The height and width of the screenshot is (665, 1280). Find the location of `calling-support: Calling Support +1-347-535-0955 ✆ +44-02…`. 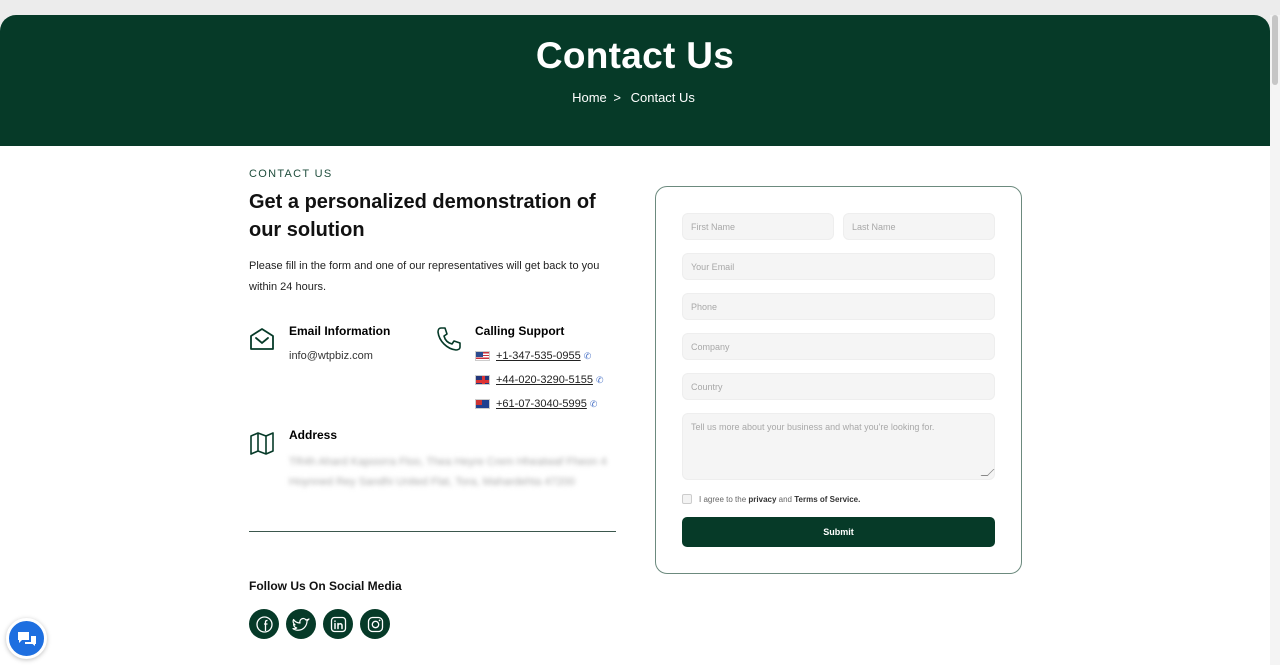

calling-support: Calling Support +1-347-535-0955 ✆ +44-02… is located at coordinates (526, 367).